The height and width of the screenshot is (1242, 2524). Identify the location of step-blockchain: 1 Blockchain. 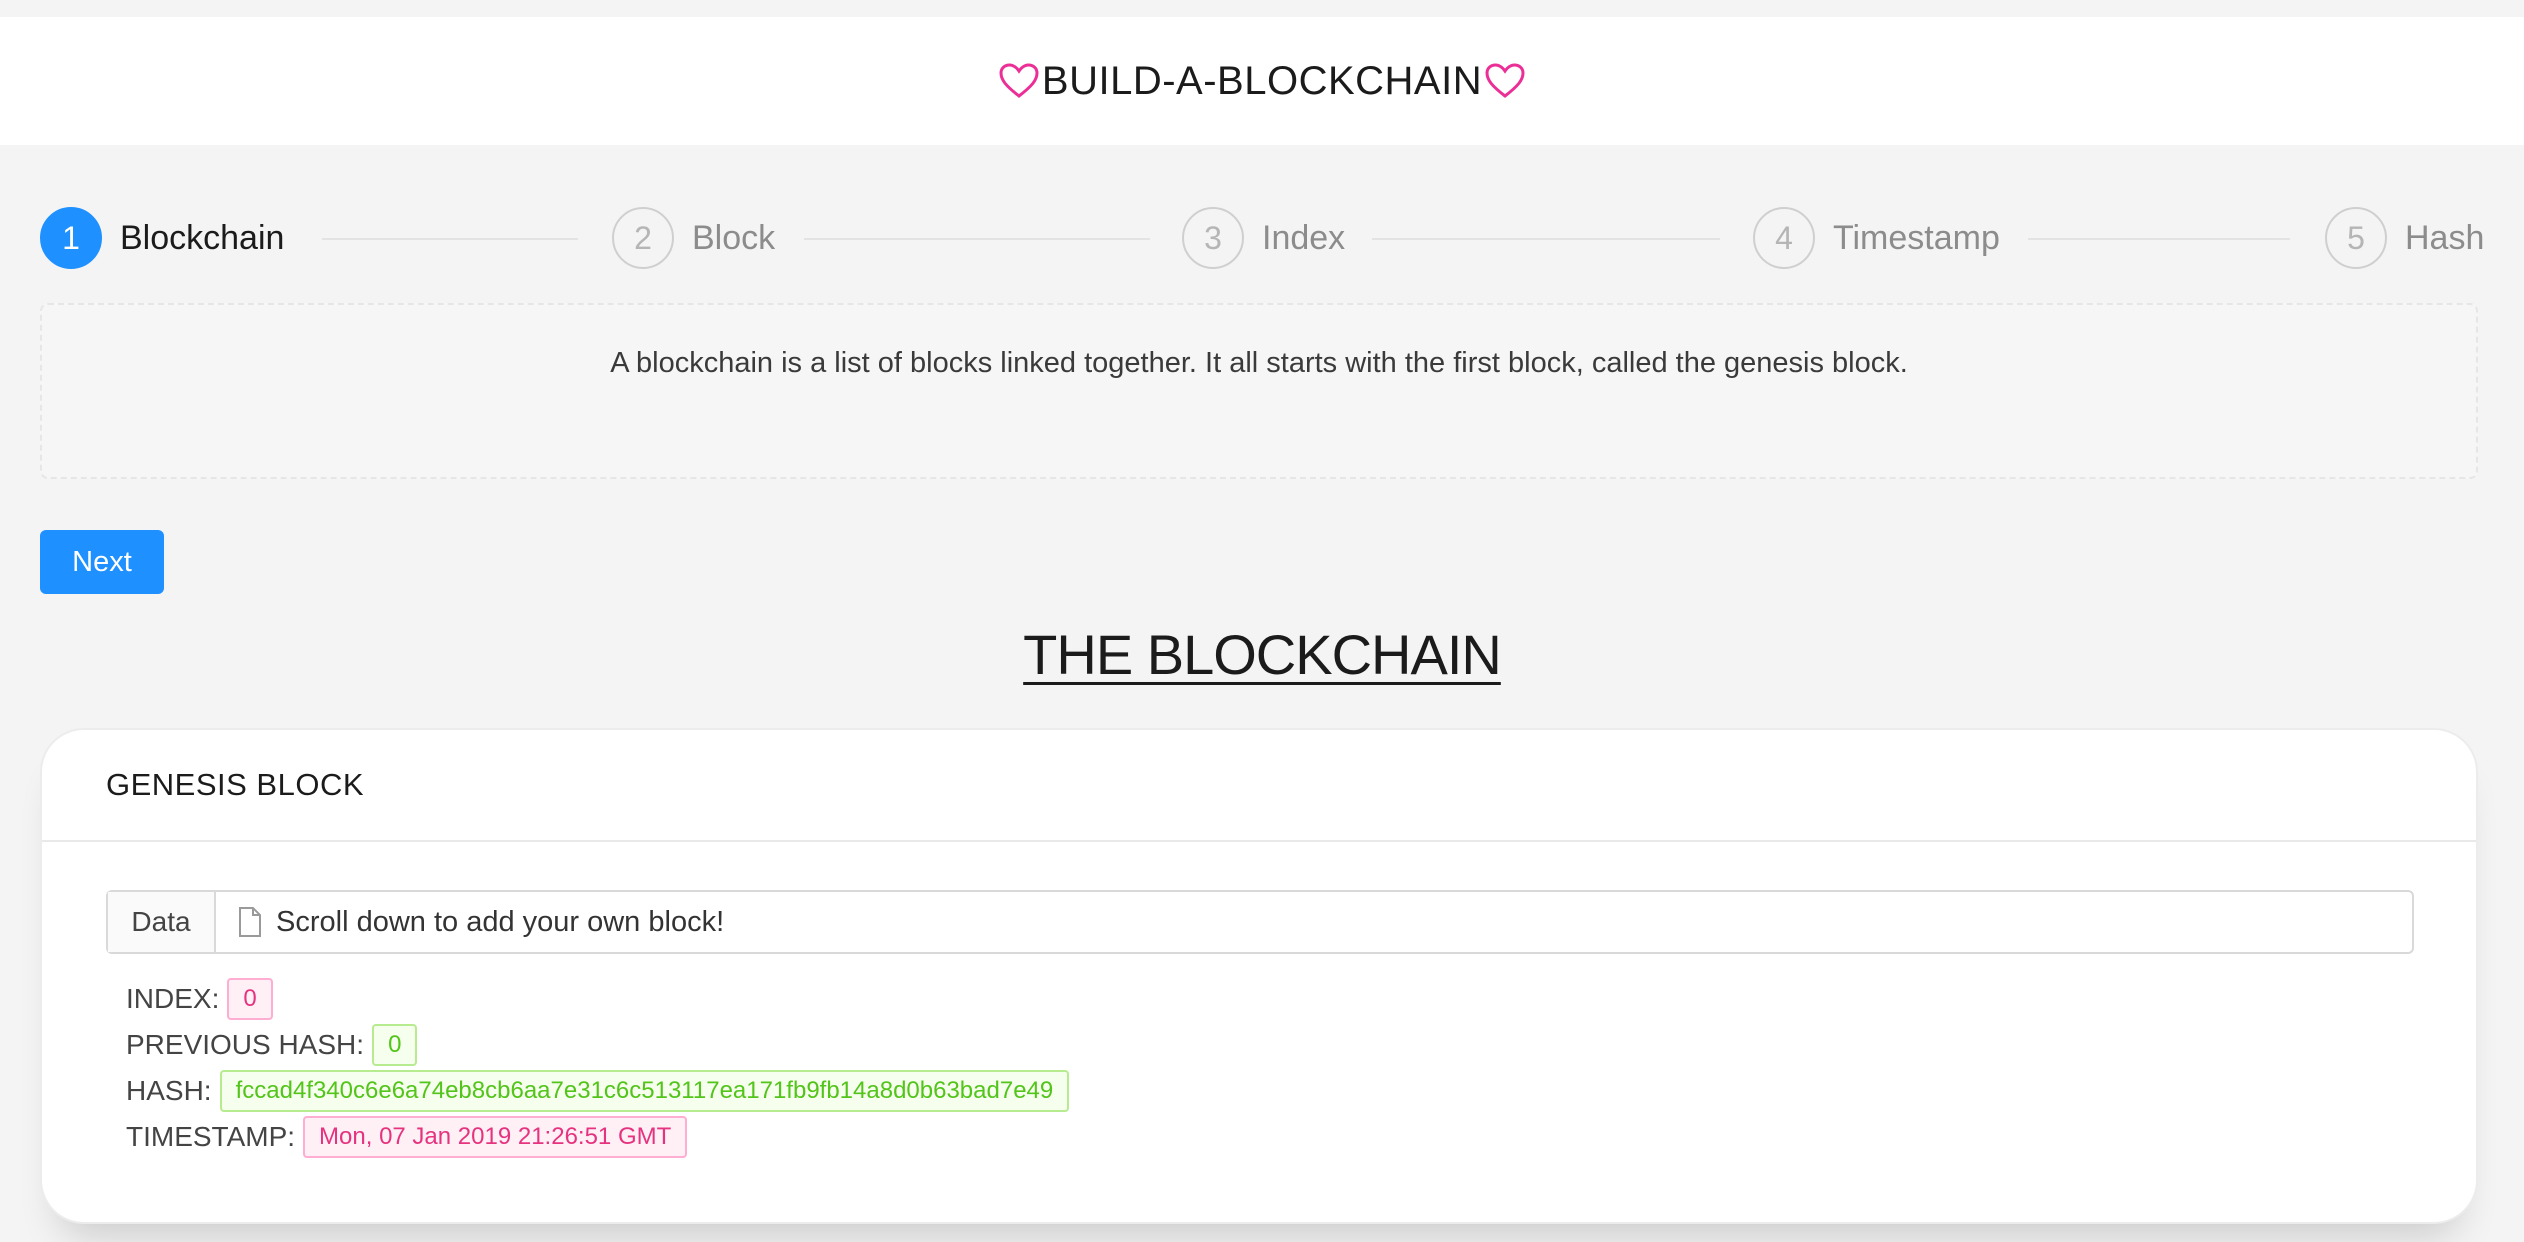
(162, 238).